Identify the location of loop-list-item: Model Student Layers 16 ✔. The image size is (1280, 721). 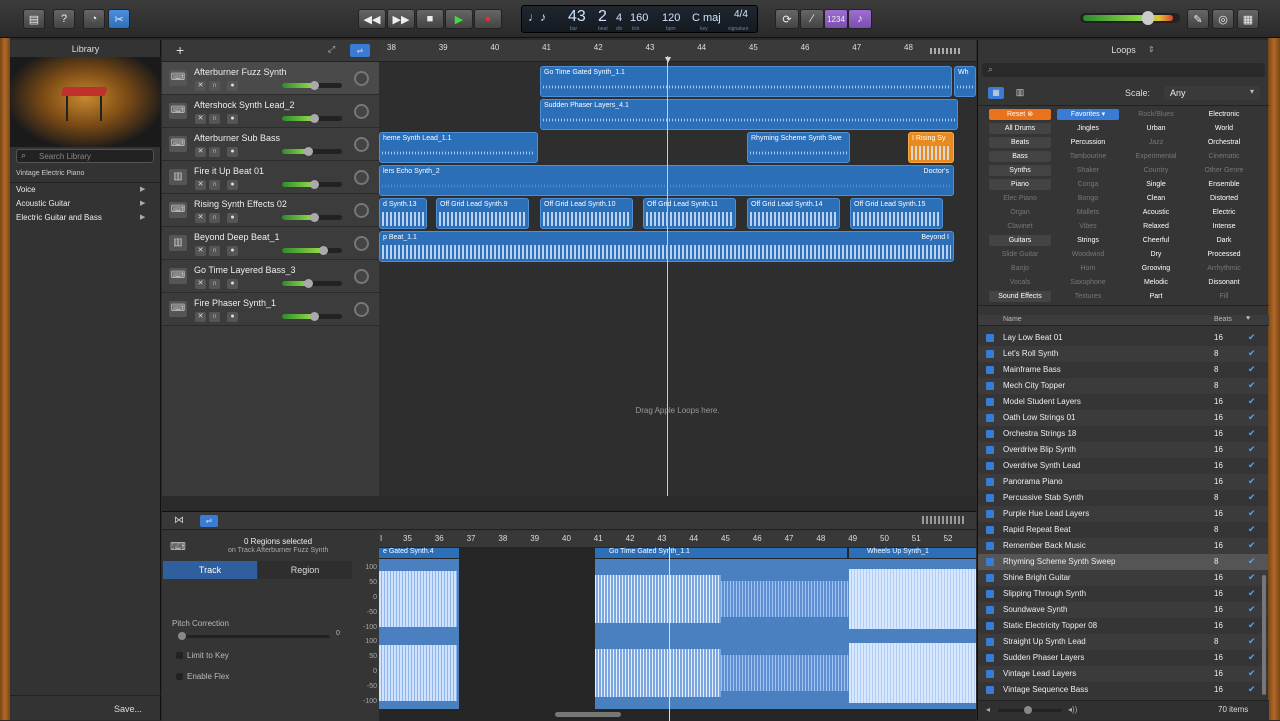
(1123, 402).